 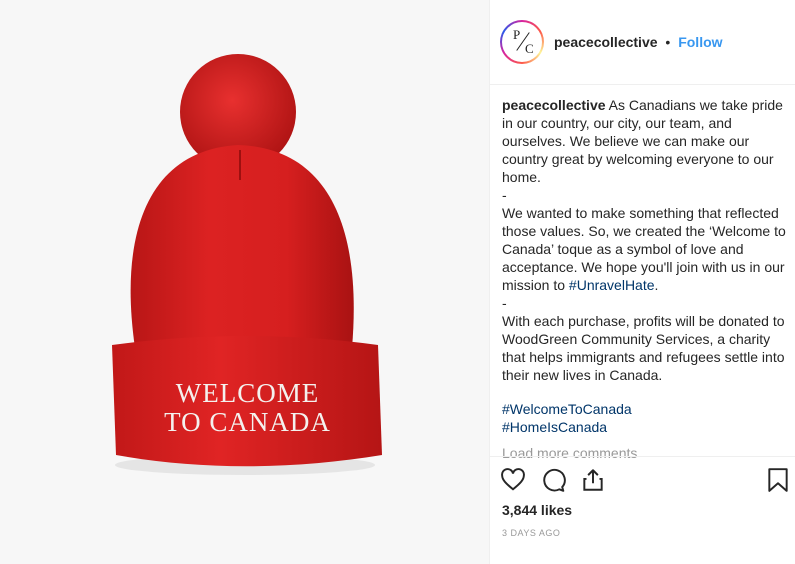 What do you see at coordinates (247, 422) in the screenshot?
I see `toque-text-to-canada: TO CANADA` at bounding box center [247, 422].